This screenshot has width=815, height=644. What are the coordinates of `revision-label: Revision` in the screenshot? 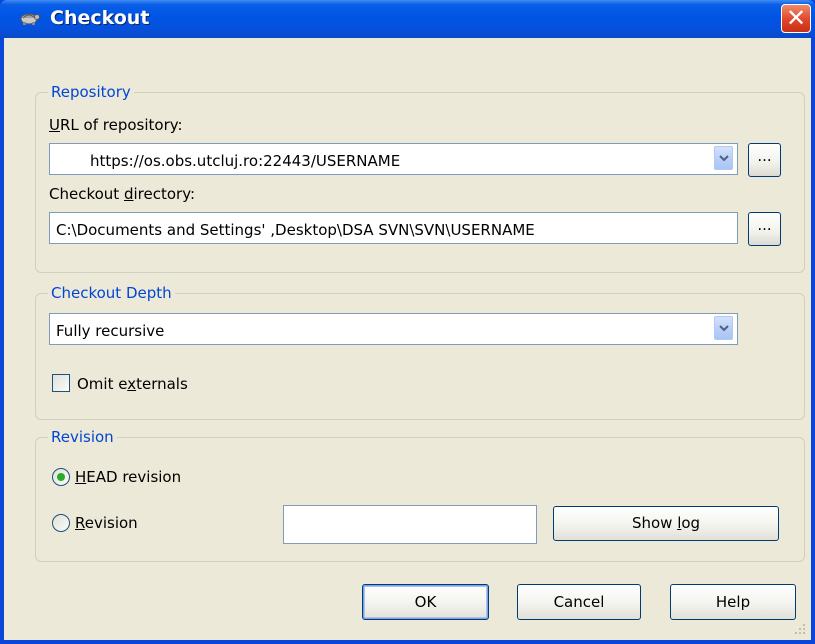 It's located at (106, 523).